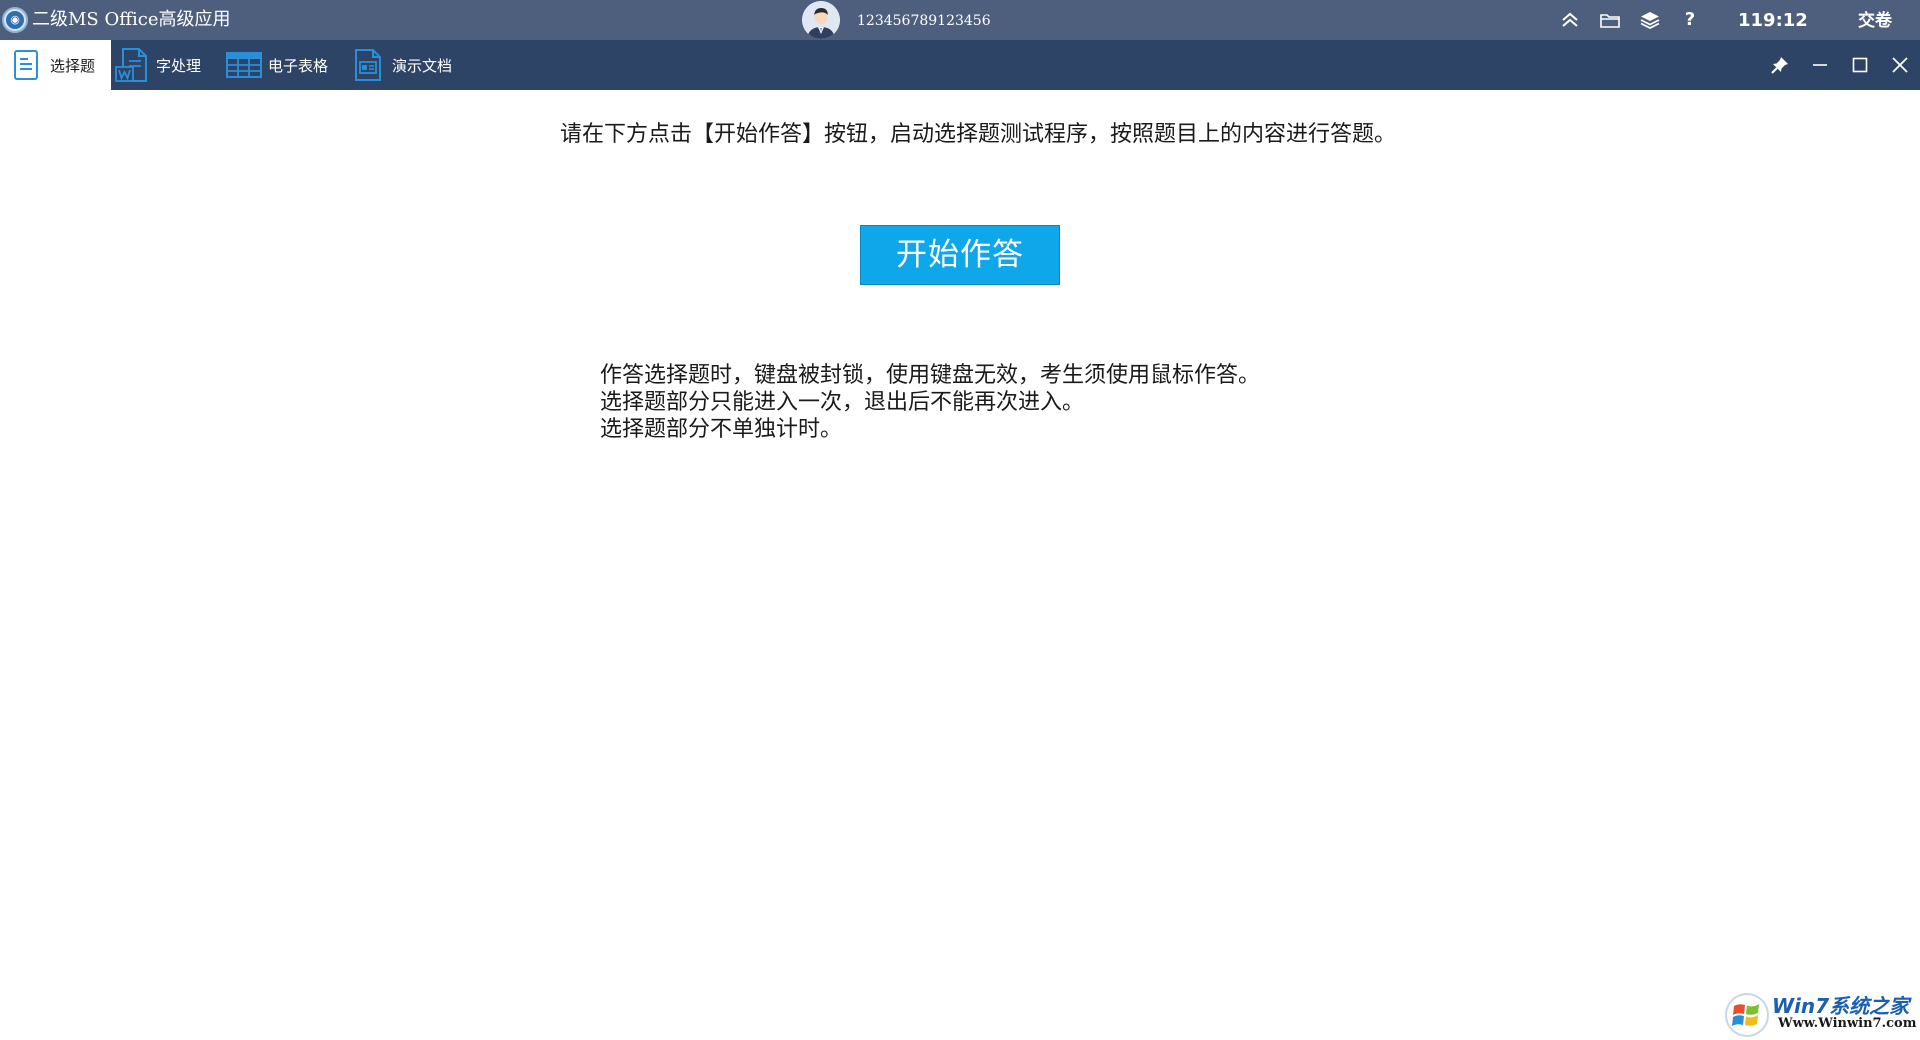 The width and height of the screenshot is (1920, 1040). I want to click on document-lines-icon, so click(26, 65).